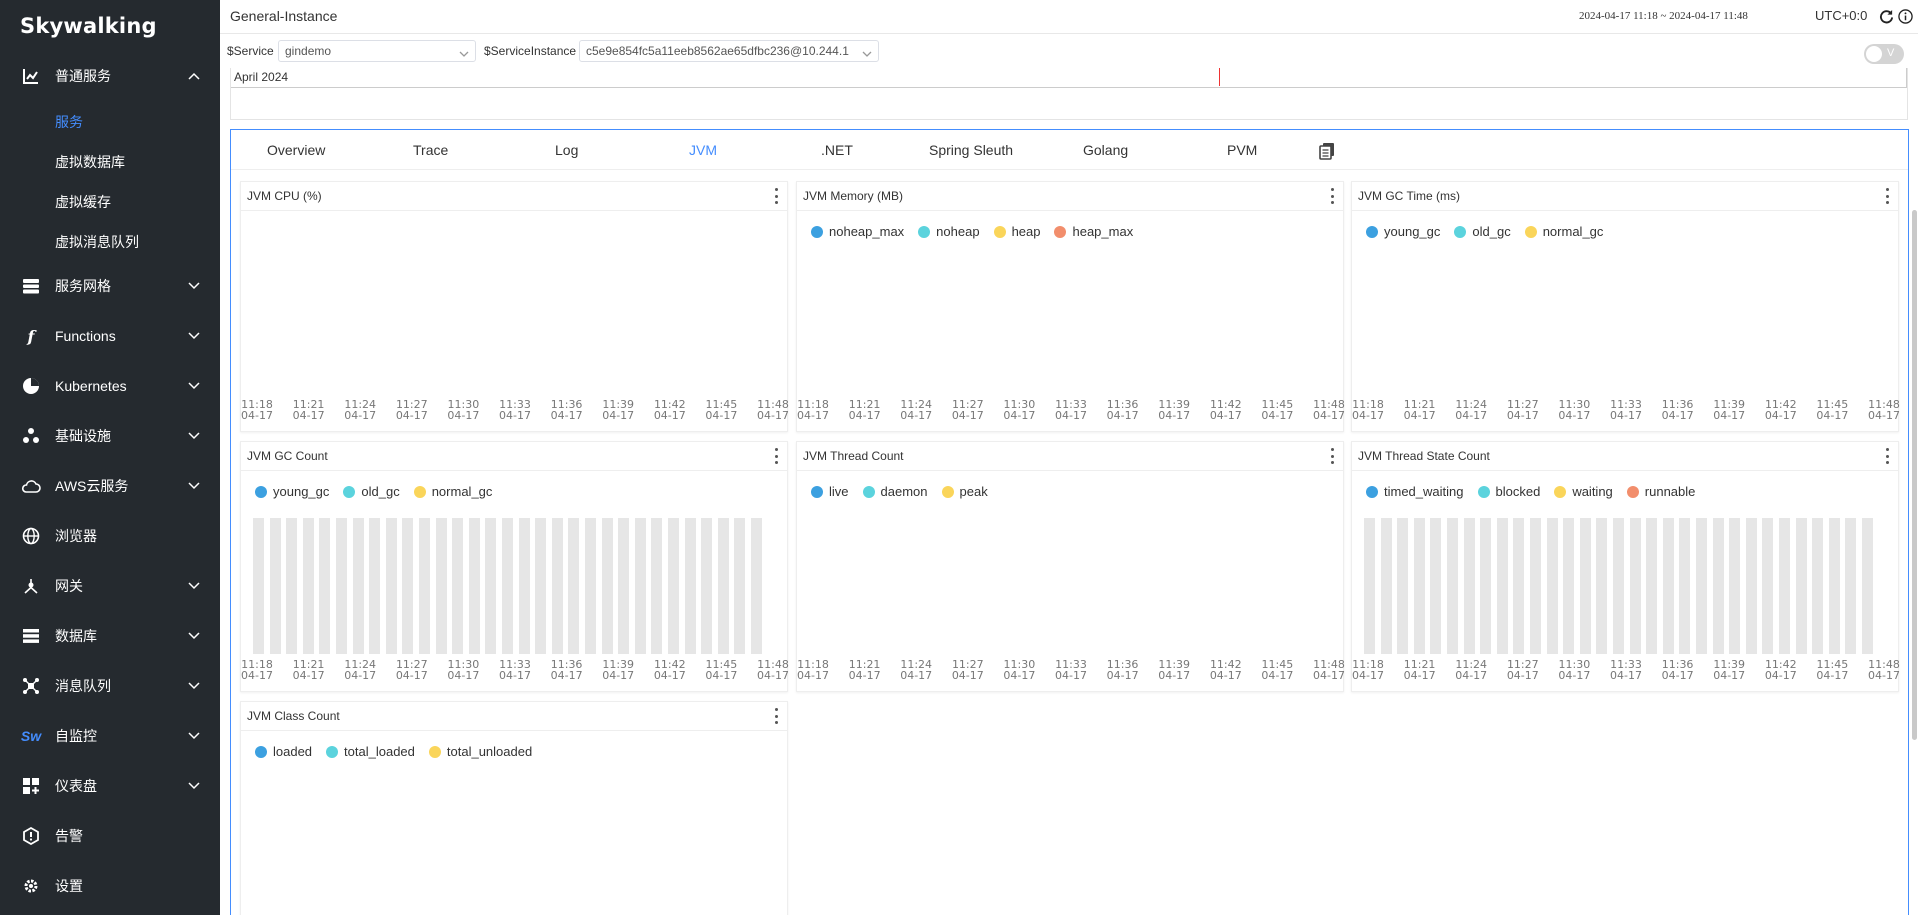  What do you see at coordinates (283, 751) in the screenshot?
I see `legend-item: loaded` at bounding box center [283, 751].